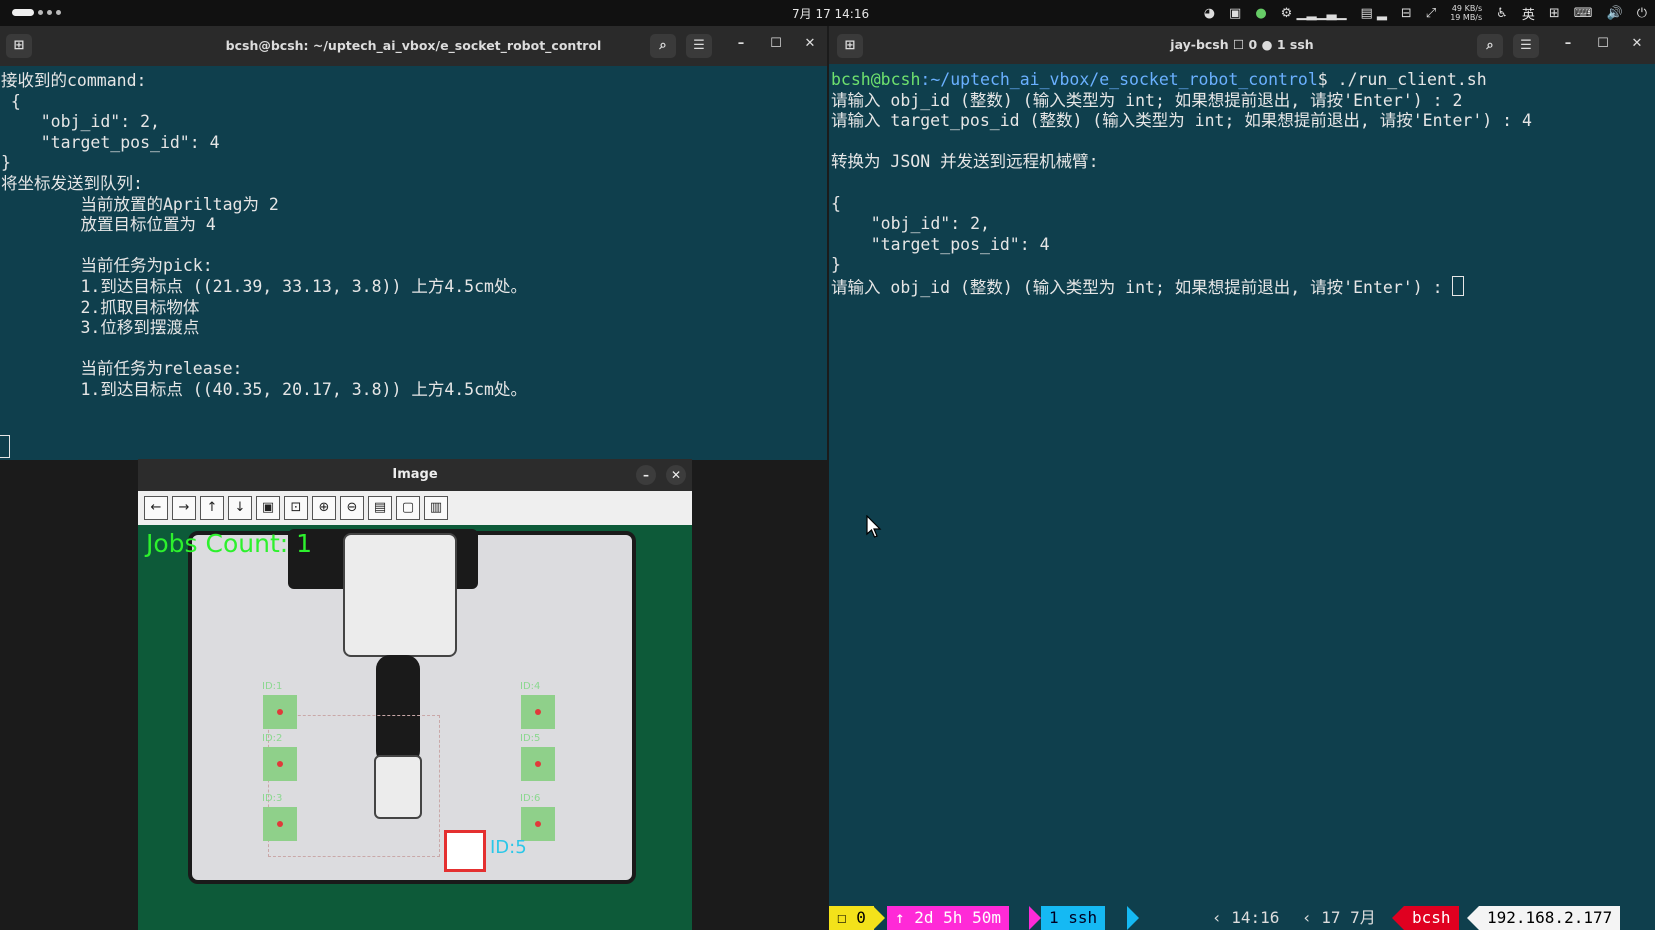  Describe the element at coordinates (436, 508) in the screenshot. I see `properties-icon: ▥` at that location.